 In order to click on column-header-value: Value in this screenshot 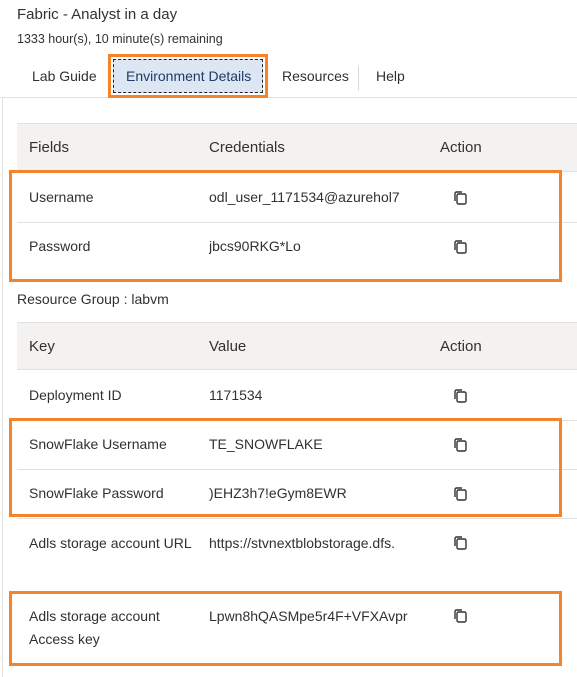, I will do `click(228, 346)`.